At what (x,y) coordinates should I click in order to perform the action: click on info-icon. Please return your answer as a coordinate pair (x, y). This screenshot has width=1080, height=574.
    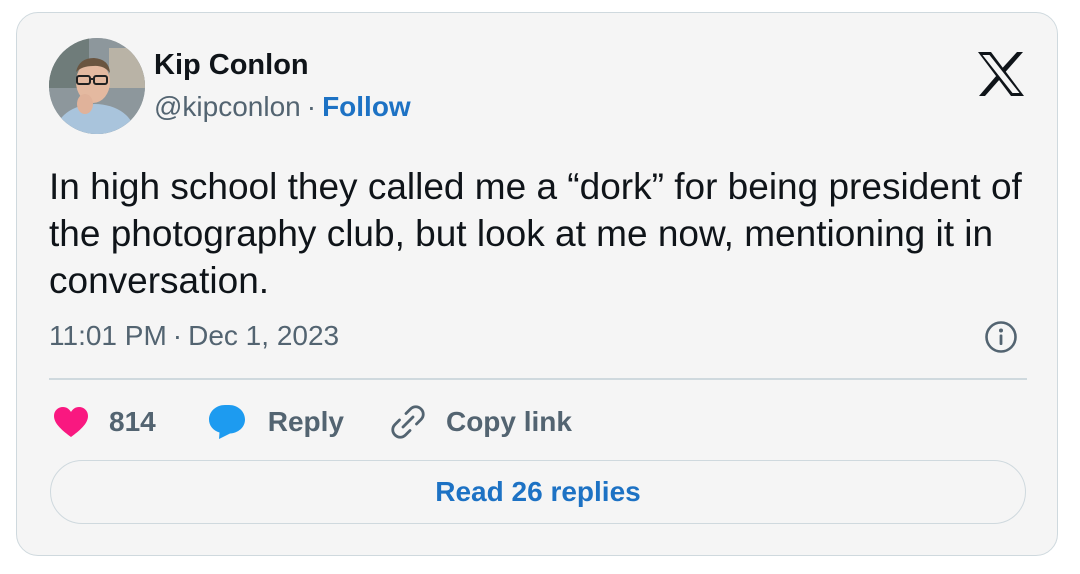
    Looking at the image, I should click on (1001, 337).